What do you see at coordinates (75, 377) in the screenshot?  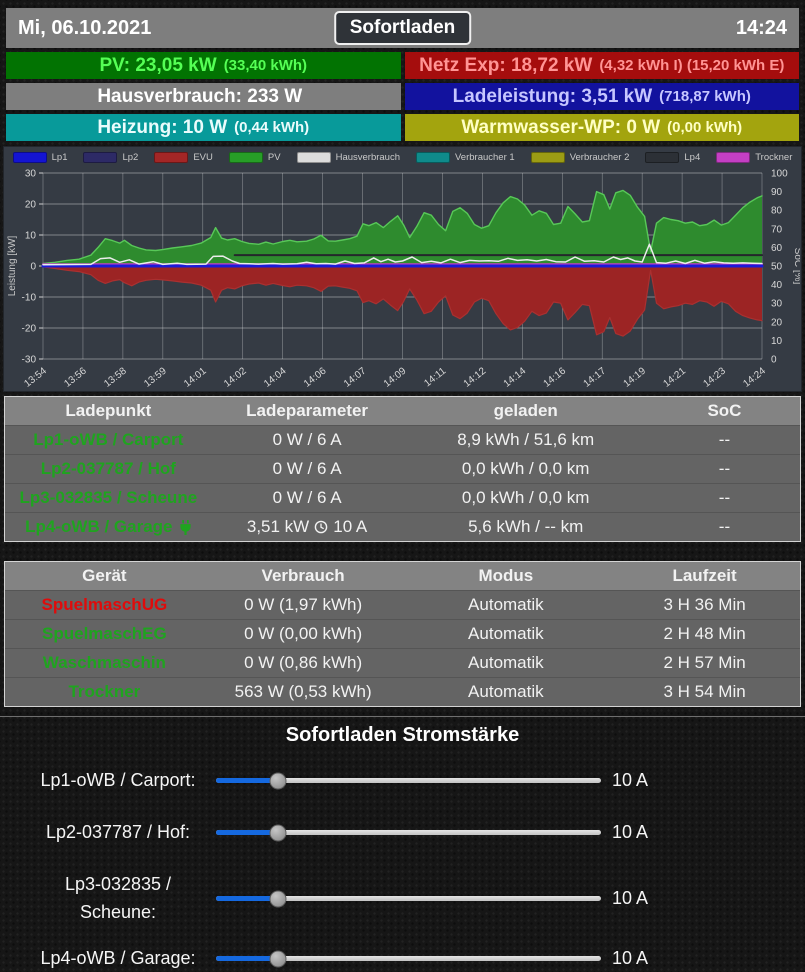 I see `svg-text: 13:56` at bounding box center [75, 377].